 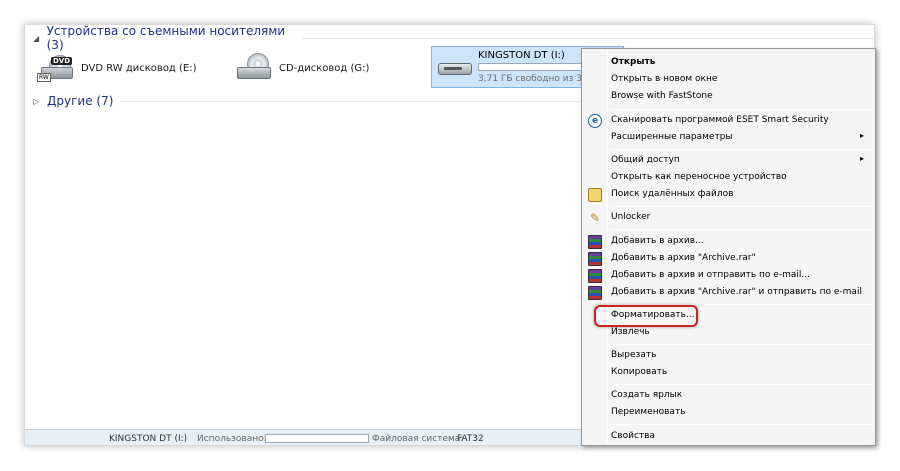 What do you see at coordinates (729, 97) in the screenshot?
I see `menu-item-faststone: Browse with FastStone` at bounding box center [729, 97].